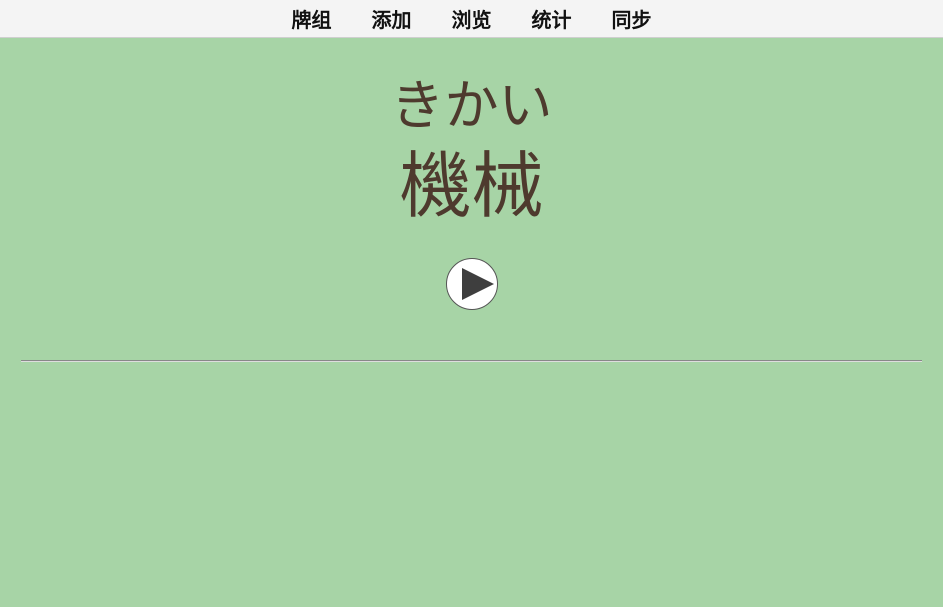 This screenshot has height=607, width=943. I want to click on nav-decks: 牌组, so click(312, 18).